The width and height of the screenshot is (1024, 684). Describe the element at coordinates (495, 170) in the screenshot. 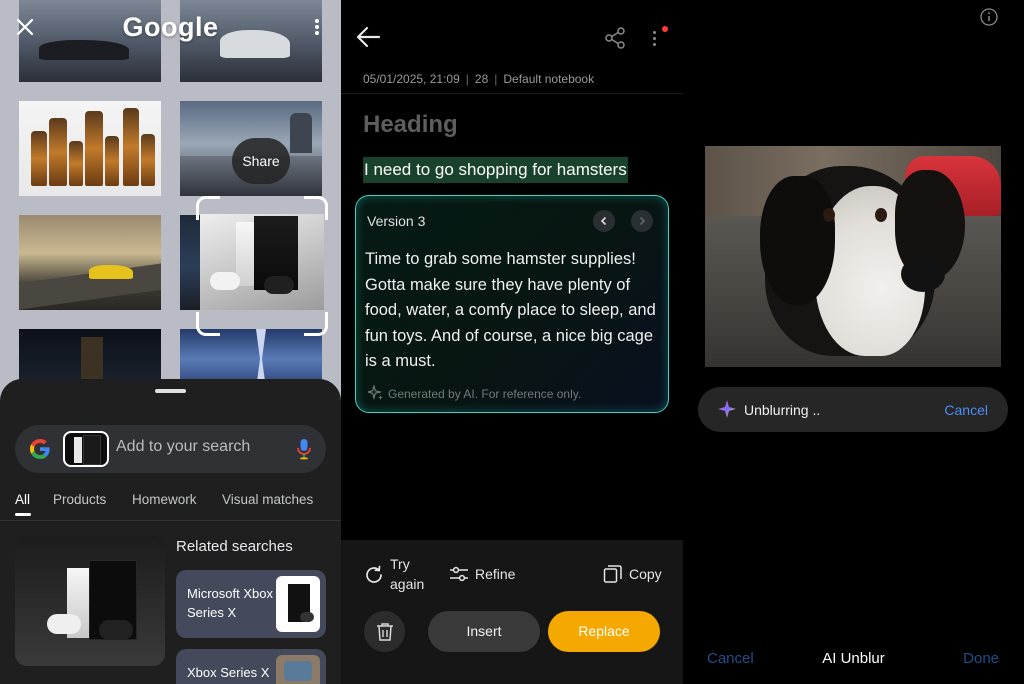

I see `selected-text: I need to go shopping for hamsters` at that location.